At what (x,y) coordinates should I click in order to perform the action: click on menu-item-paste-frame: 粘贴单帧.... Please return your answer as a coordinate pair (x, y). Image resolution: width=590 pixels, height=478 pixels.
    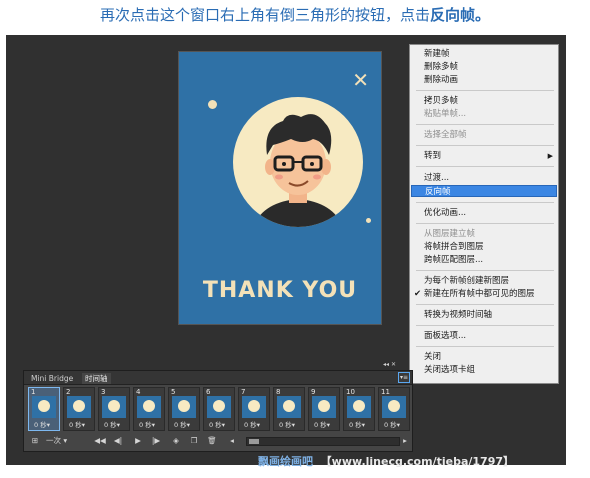
    Looking at the image, I should click on (484, 114).